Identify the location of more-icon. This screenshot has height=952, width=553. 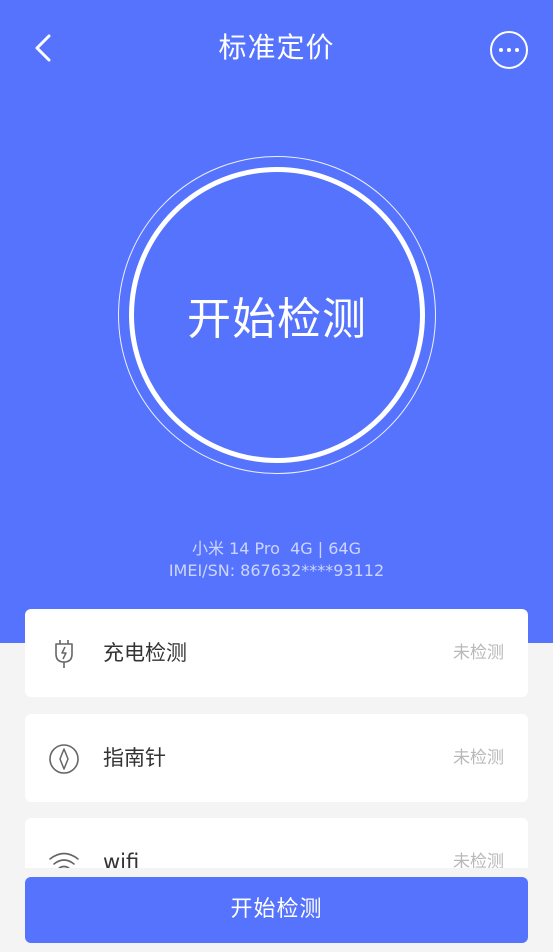
(509, 50).